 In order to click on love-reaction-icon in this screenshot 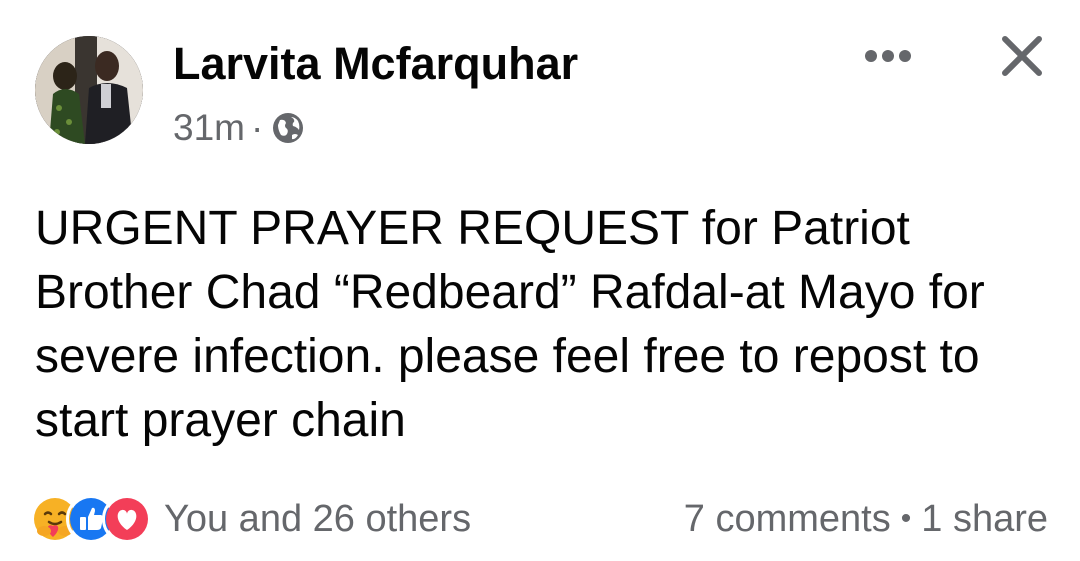, I will do `click(127, 519)`.